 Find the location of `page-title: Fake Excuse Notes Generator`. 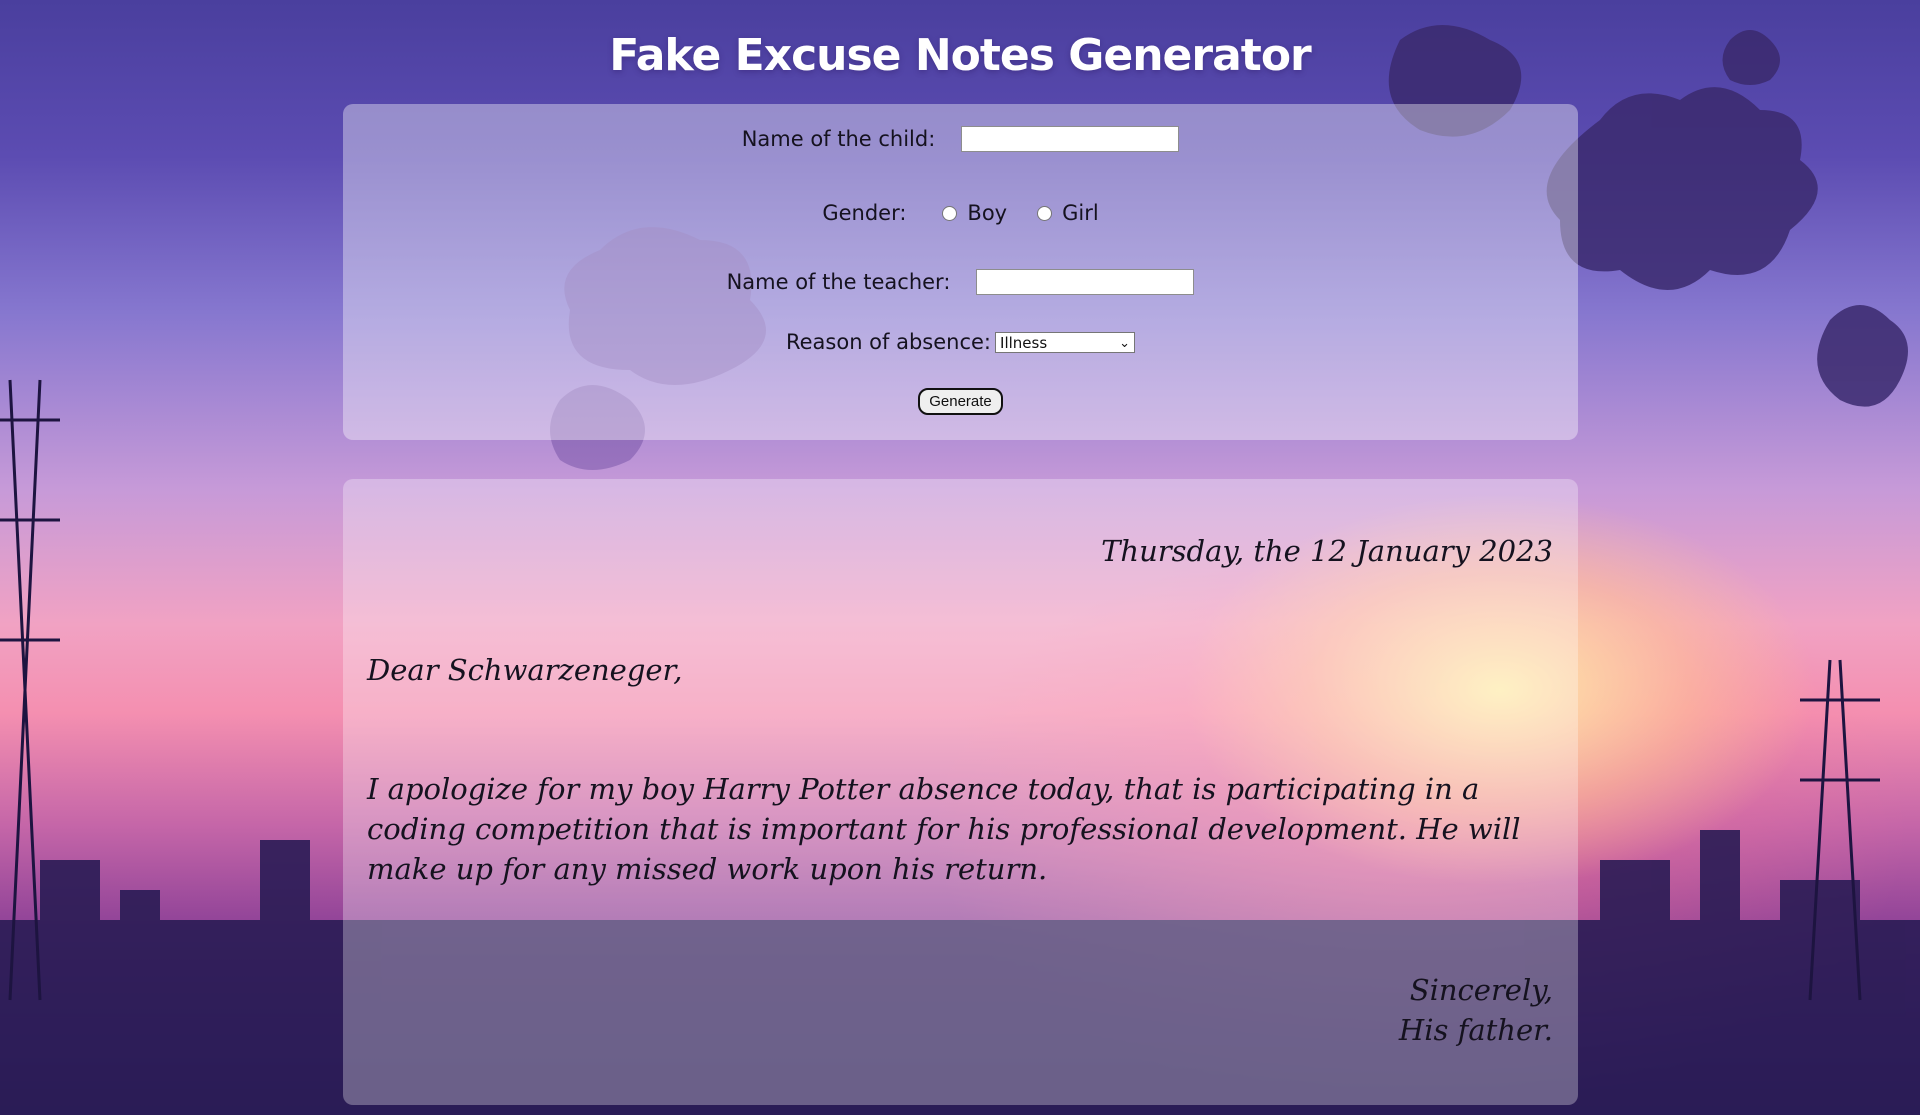

page-title: Fake Excuse Notes Generator is located at coordinates (960, 55).